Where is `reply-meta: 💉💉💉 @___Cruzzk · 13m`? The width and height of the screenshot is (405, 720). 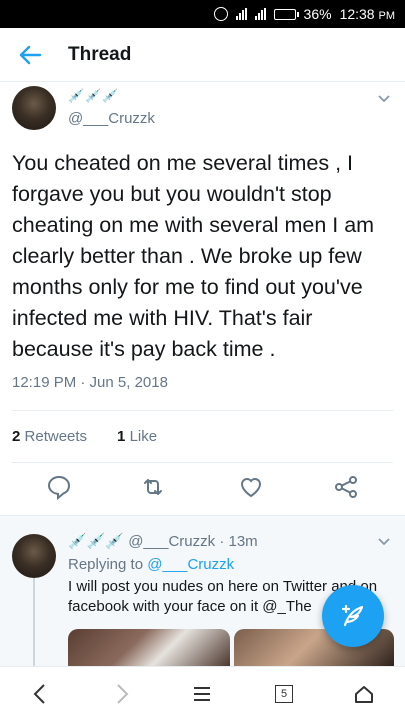
reply-meta: 💉💉💉 @___Cruzzk · 13m is located at coordinates (163, 541).